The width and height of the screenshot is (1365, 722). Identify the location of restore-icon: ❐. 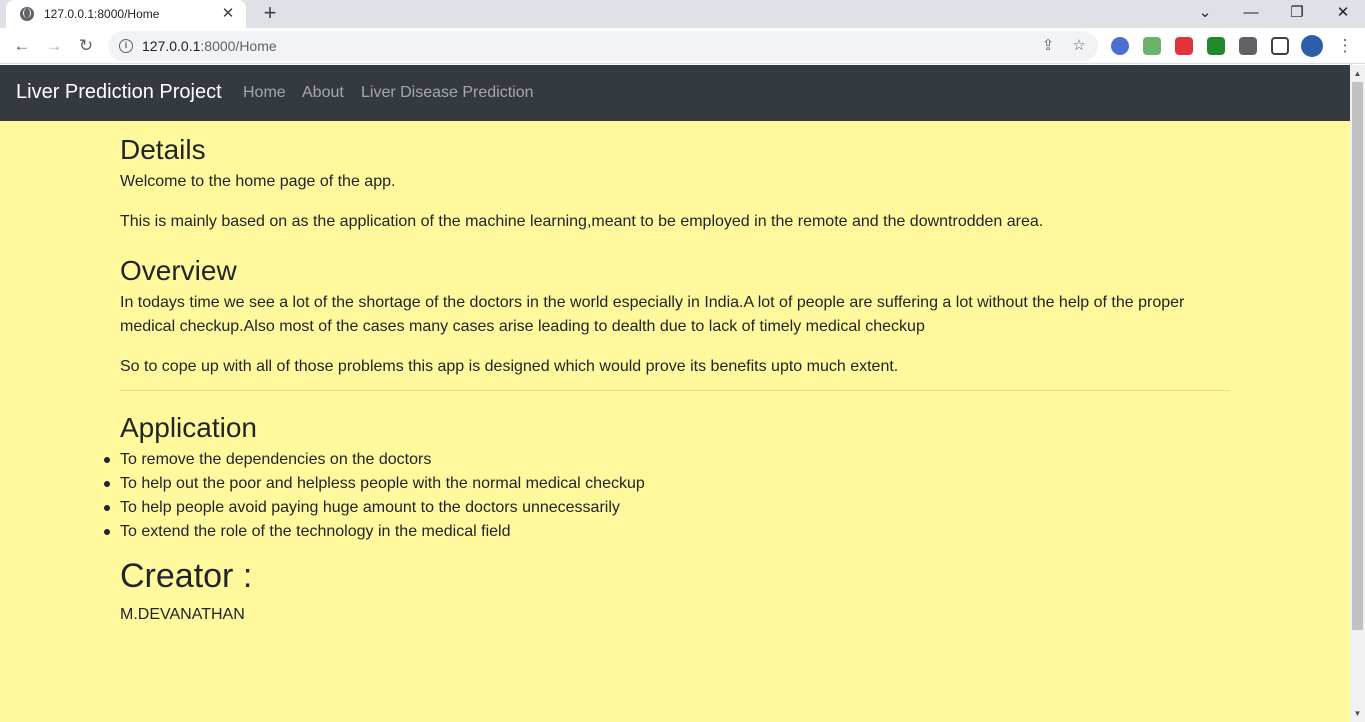
(1297, 14).